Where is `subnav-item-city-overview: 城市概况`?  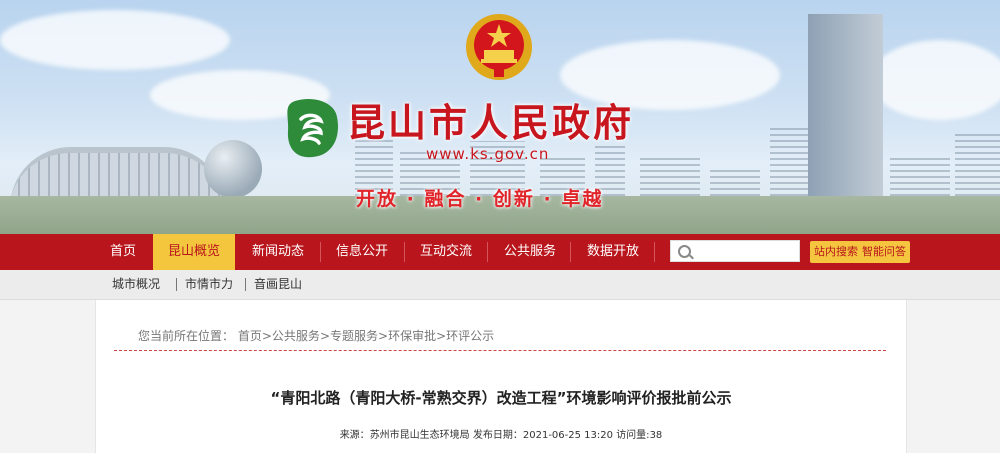
subnav-item-city-overview: 城市概况 is located at coordinates (136, 284).